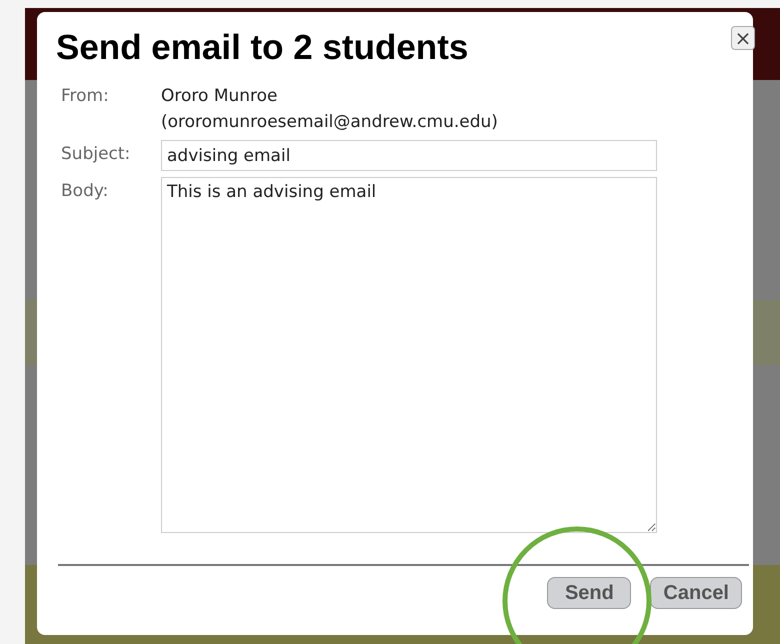 The image size is (780, 644). What do you see at coordinates (85, 191) in the screenshot?
I see `field-label: Body:` at bounding box center [85, 191].